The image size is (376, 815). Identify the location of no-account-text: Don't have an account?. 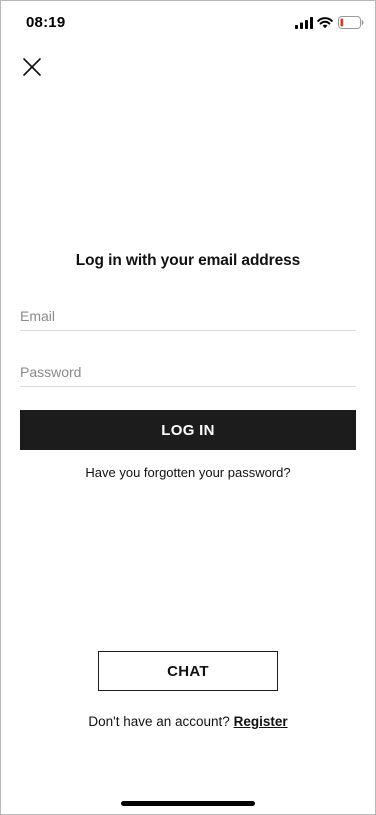
(161, 721).